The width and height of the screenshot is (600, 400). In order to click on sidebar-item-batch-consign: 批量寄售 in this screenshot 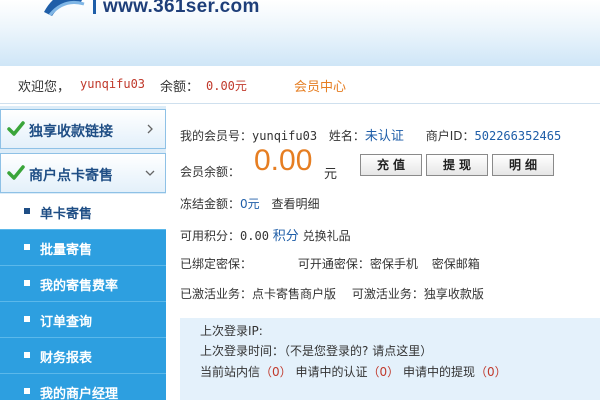, I will do `click(83, 248)`.